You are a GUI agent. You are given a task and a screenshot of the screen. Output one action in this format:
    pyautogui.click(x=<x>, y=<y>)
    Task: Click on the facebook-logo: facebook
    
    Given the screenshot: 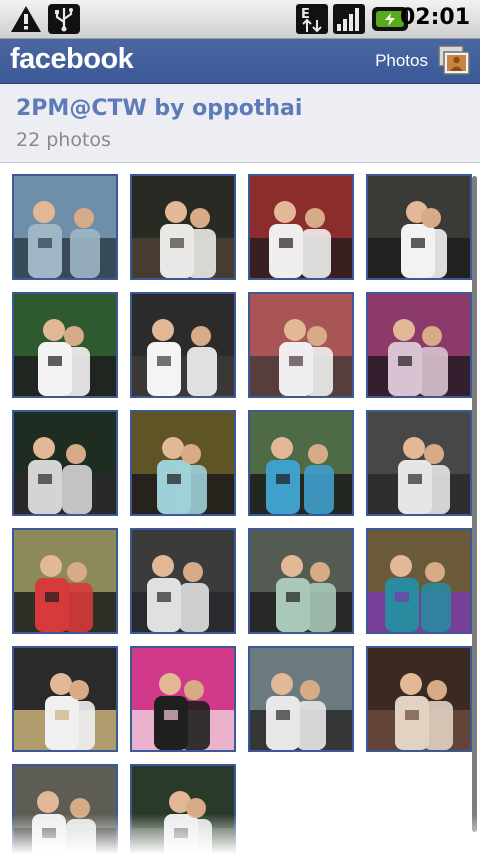 What is the action you would take?
    pyautogui.click(x=72, y=59)
    